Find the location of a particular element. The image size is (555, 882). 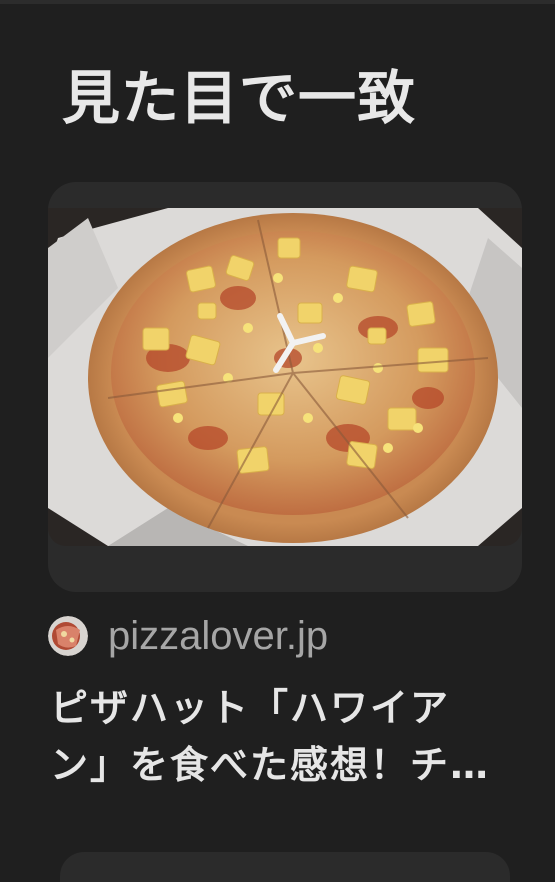

next-result-card is located at coordinates (285, 867).